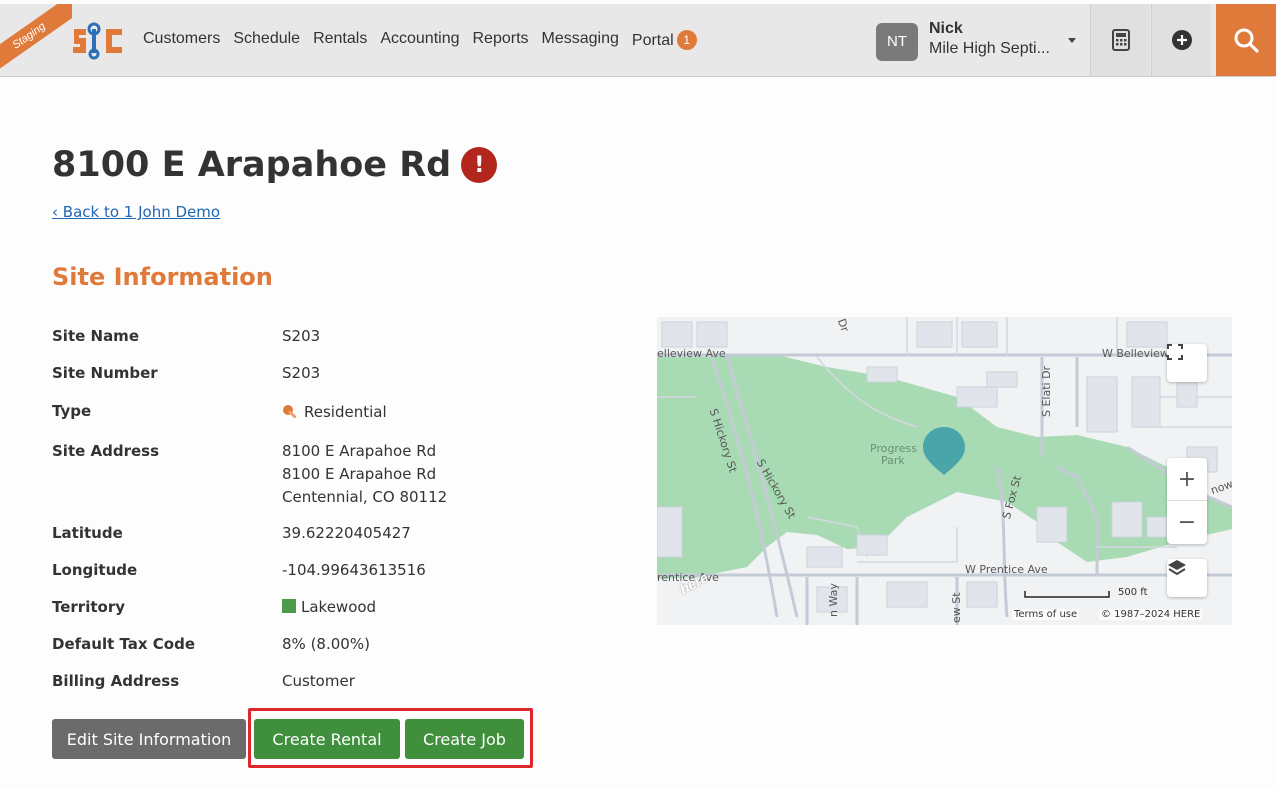  I want to click on portal-badge: 1, so click(686, 40).